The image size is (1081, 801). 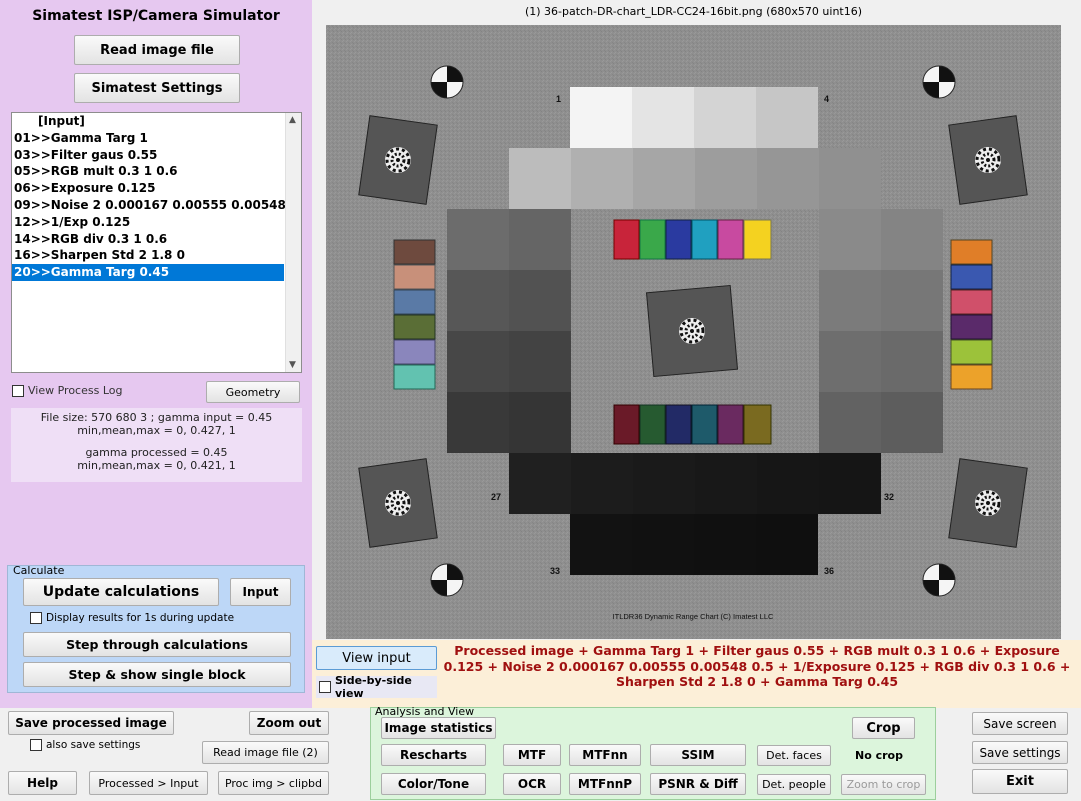 What do you see at coordinates (558, 99) in the screenshot?
I see `patch-label: 1` at bounding box center [558, 99].